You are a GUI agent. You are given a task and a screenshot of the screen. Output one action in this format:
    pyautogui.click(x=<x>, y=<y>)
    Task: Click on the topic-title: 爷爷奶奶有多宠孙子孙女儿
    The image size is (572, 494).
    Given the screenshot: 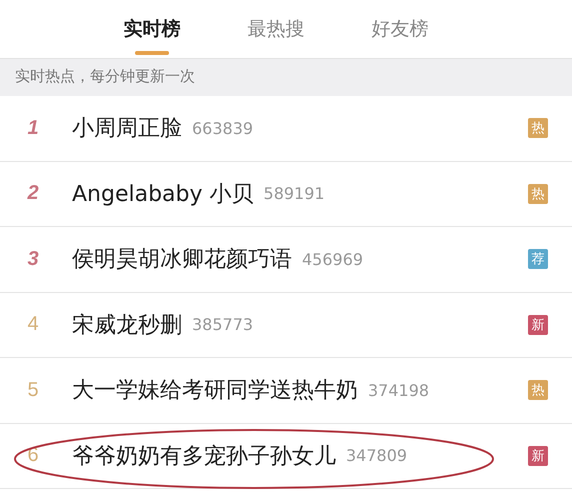 What is the action you would take?
    pyautogui.click(x=204, y=456)
    